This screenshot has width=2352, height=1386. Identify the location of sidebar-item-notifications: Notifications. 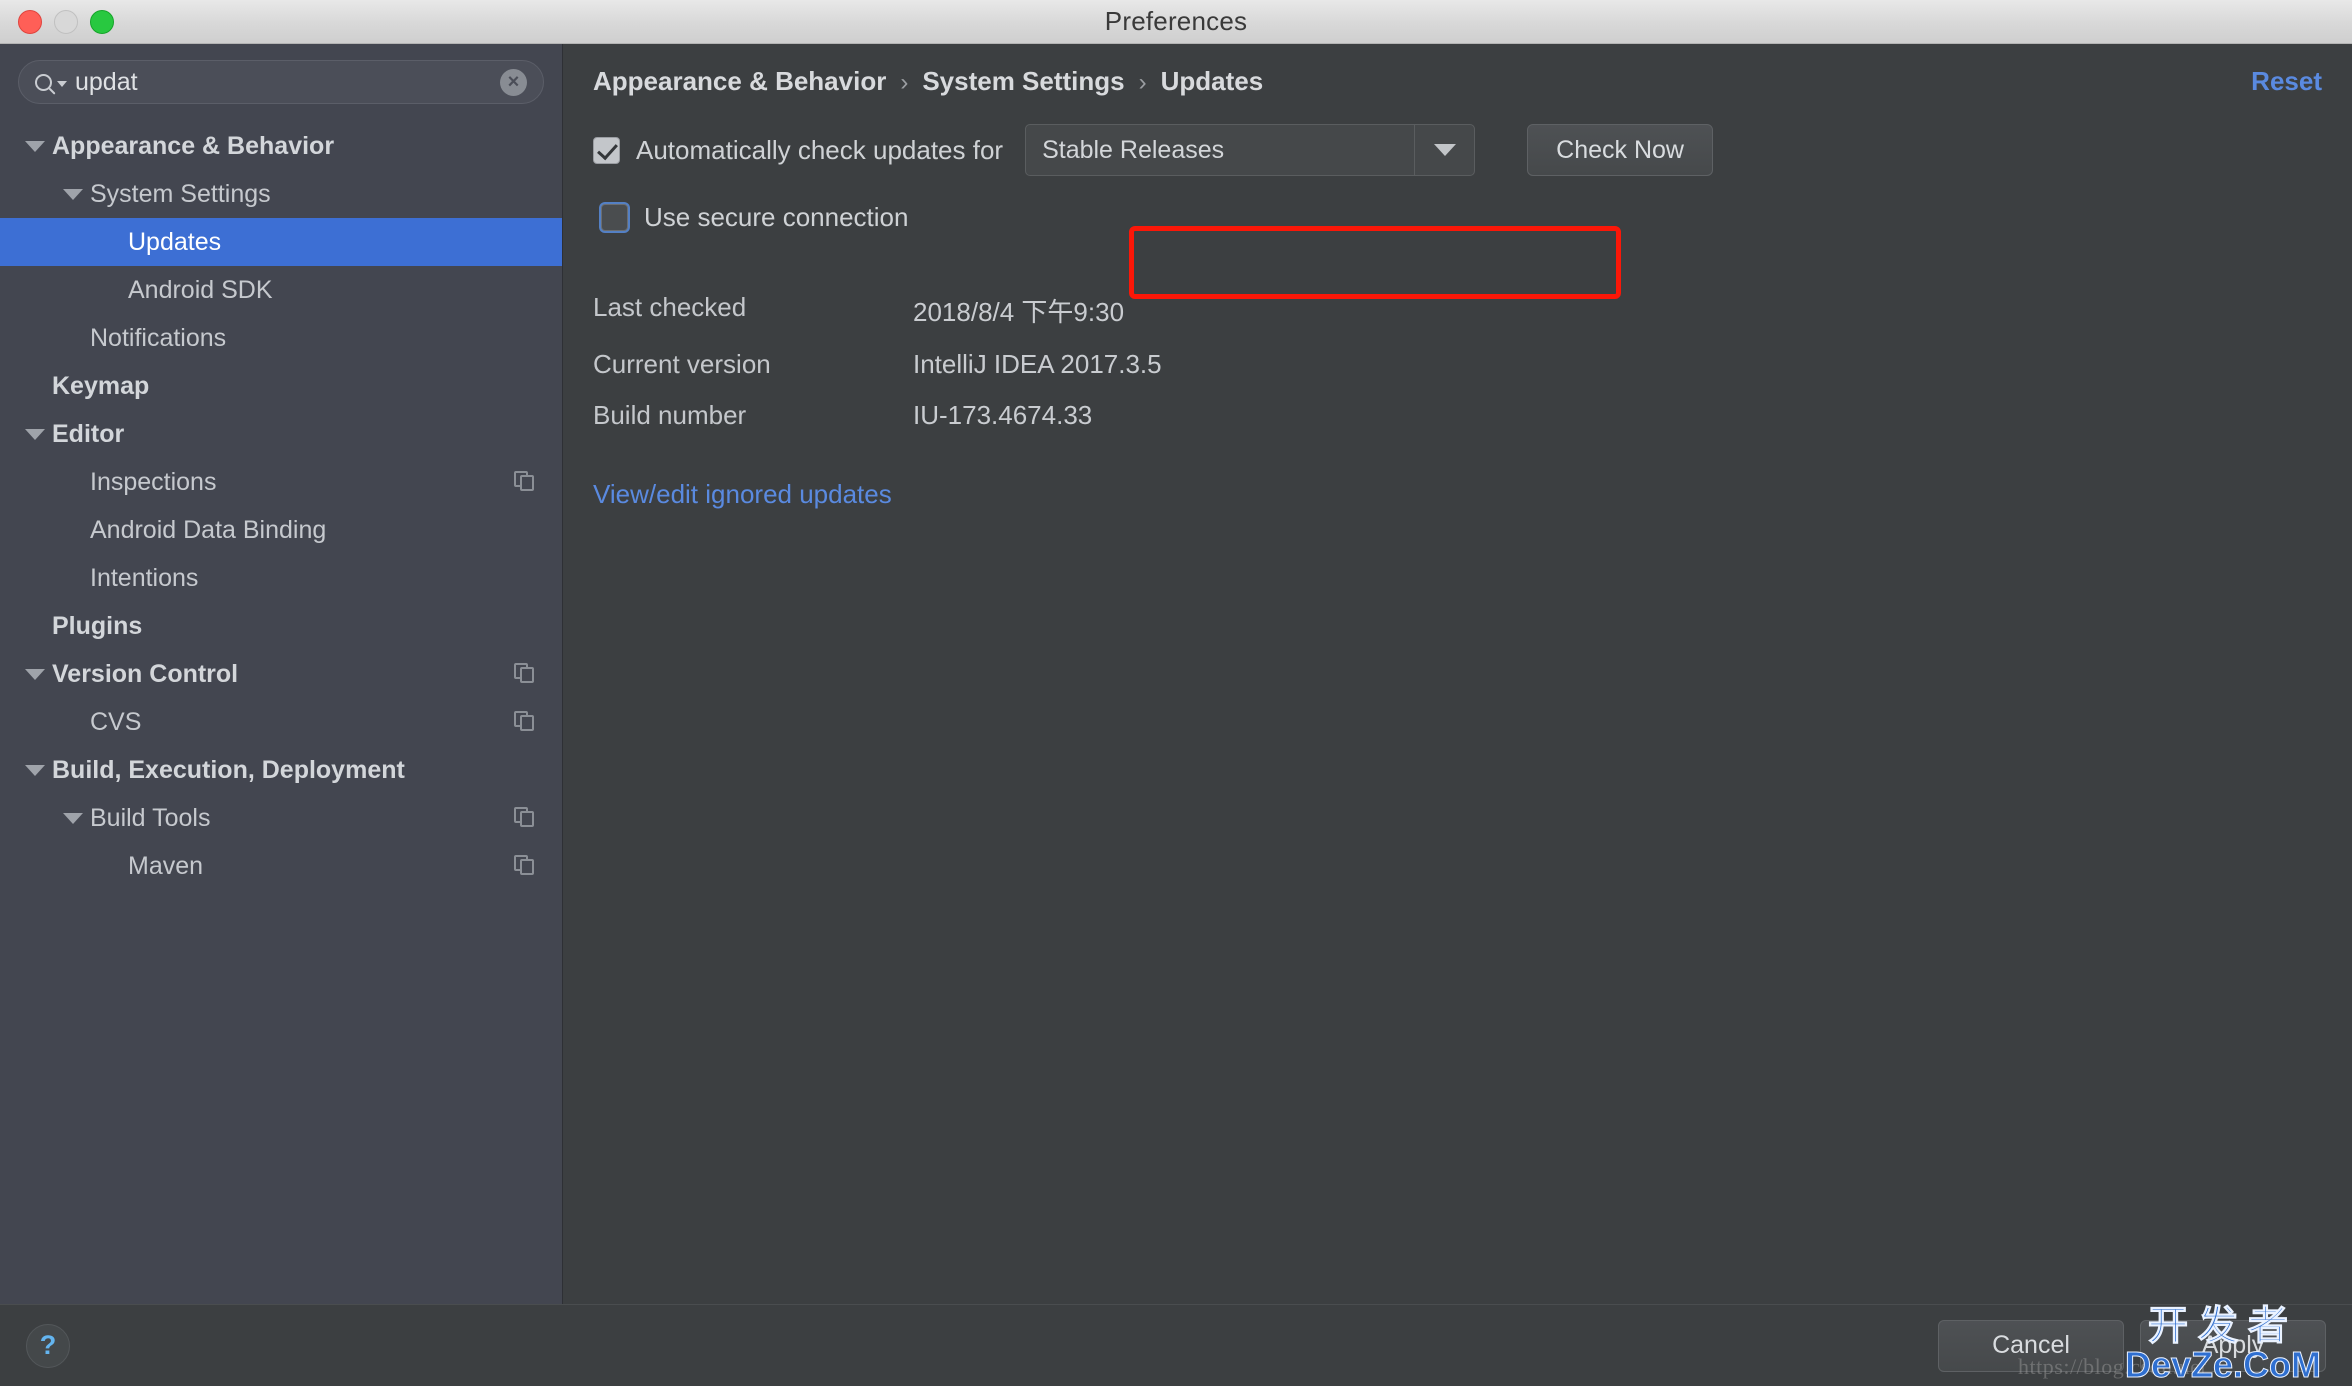
(281, 338).